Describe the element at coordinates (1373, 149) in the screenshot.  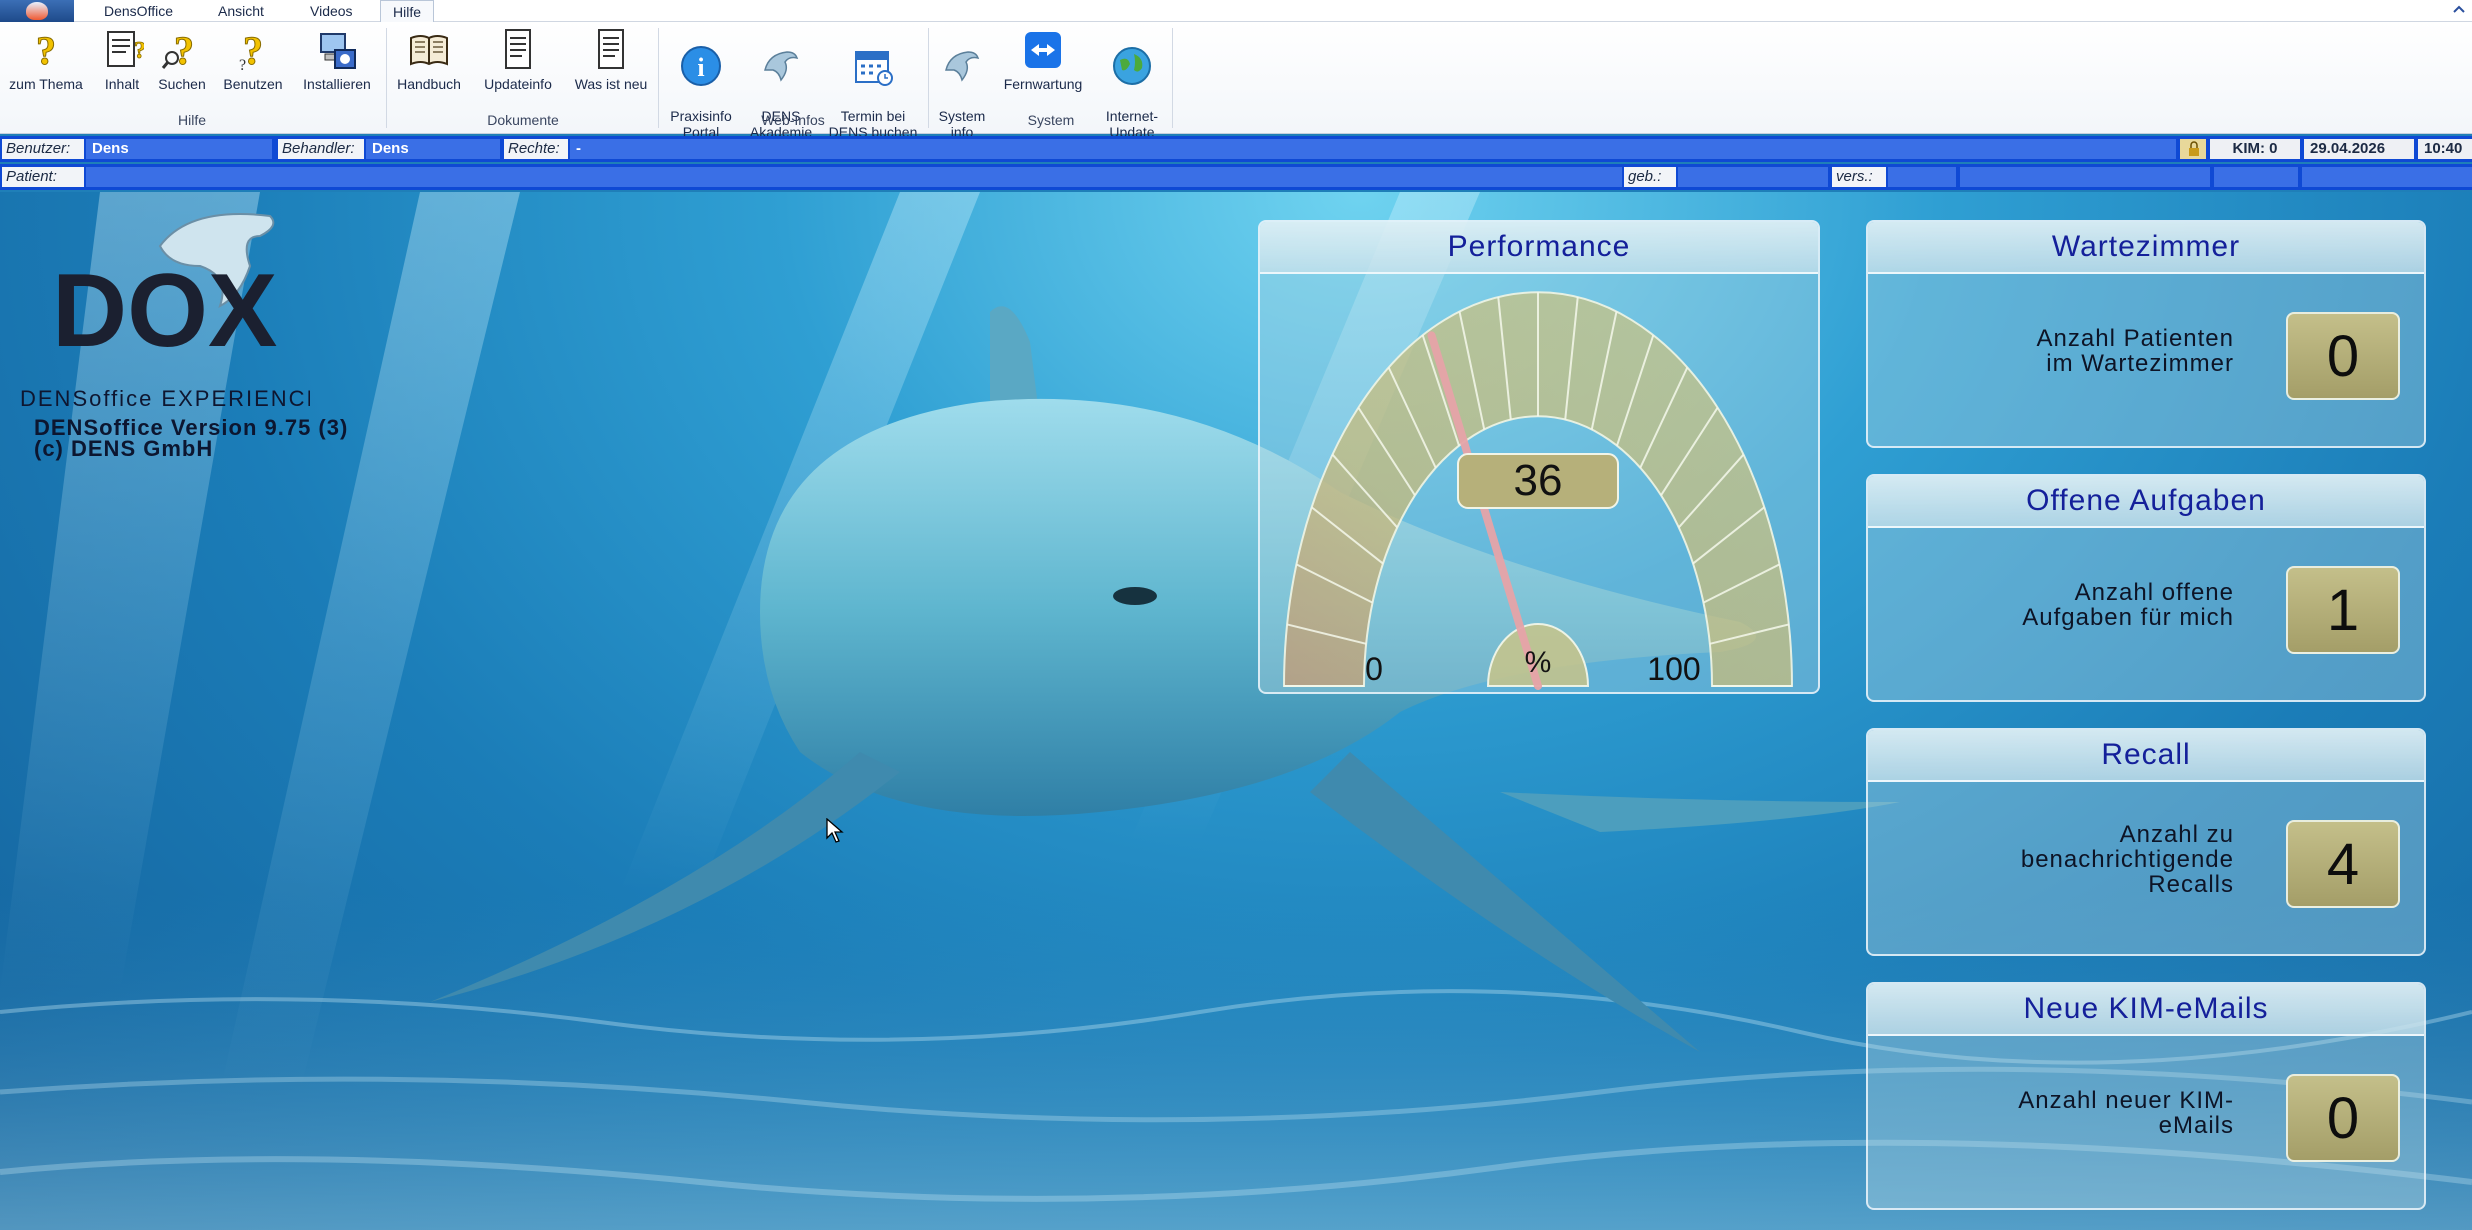
I see `rechte-field: -` at that location.